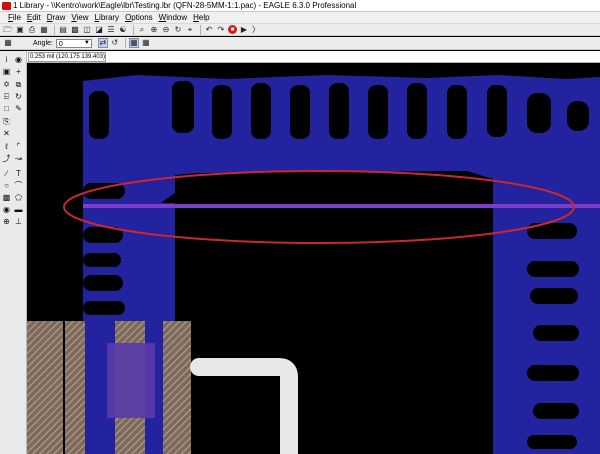 The height and width of the screenshot is (454, 600). I want to click on cam-processor-icon: ▦, so click(44, 30).